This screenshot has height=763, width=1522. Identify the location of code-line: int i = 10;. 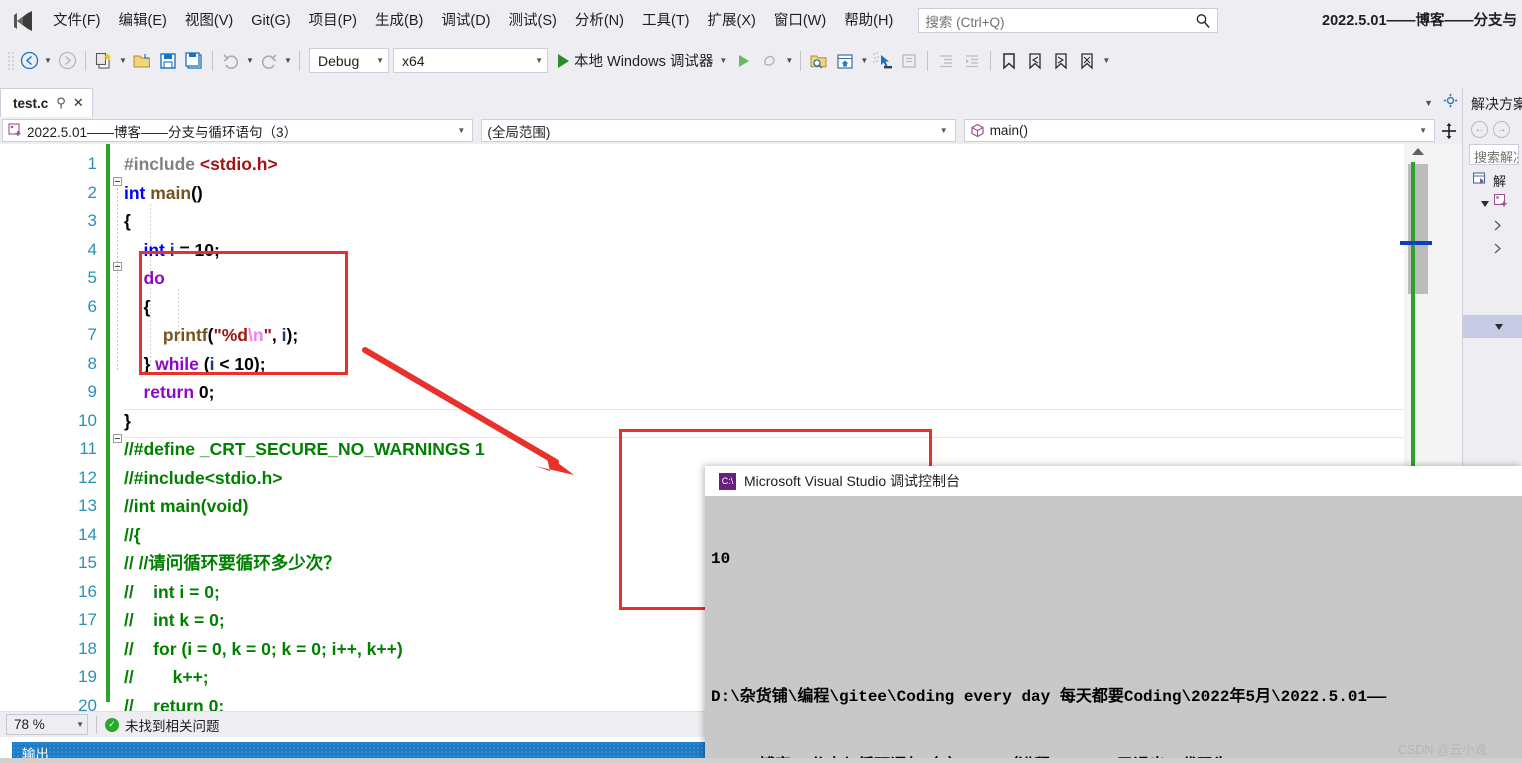
(171, 250).